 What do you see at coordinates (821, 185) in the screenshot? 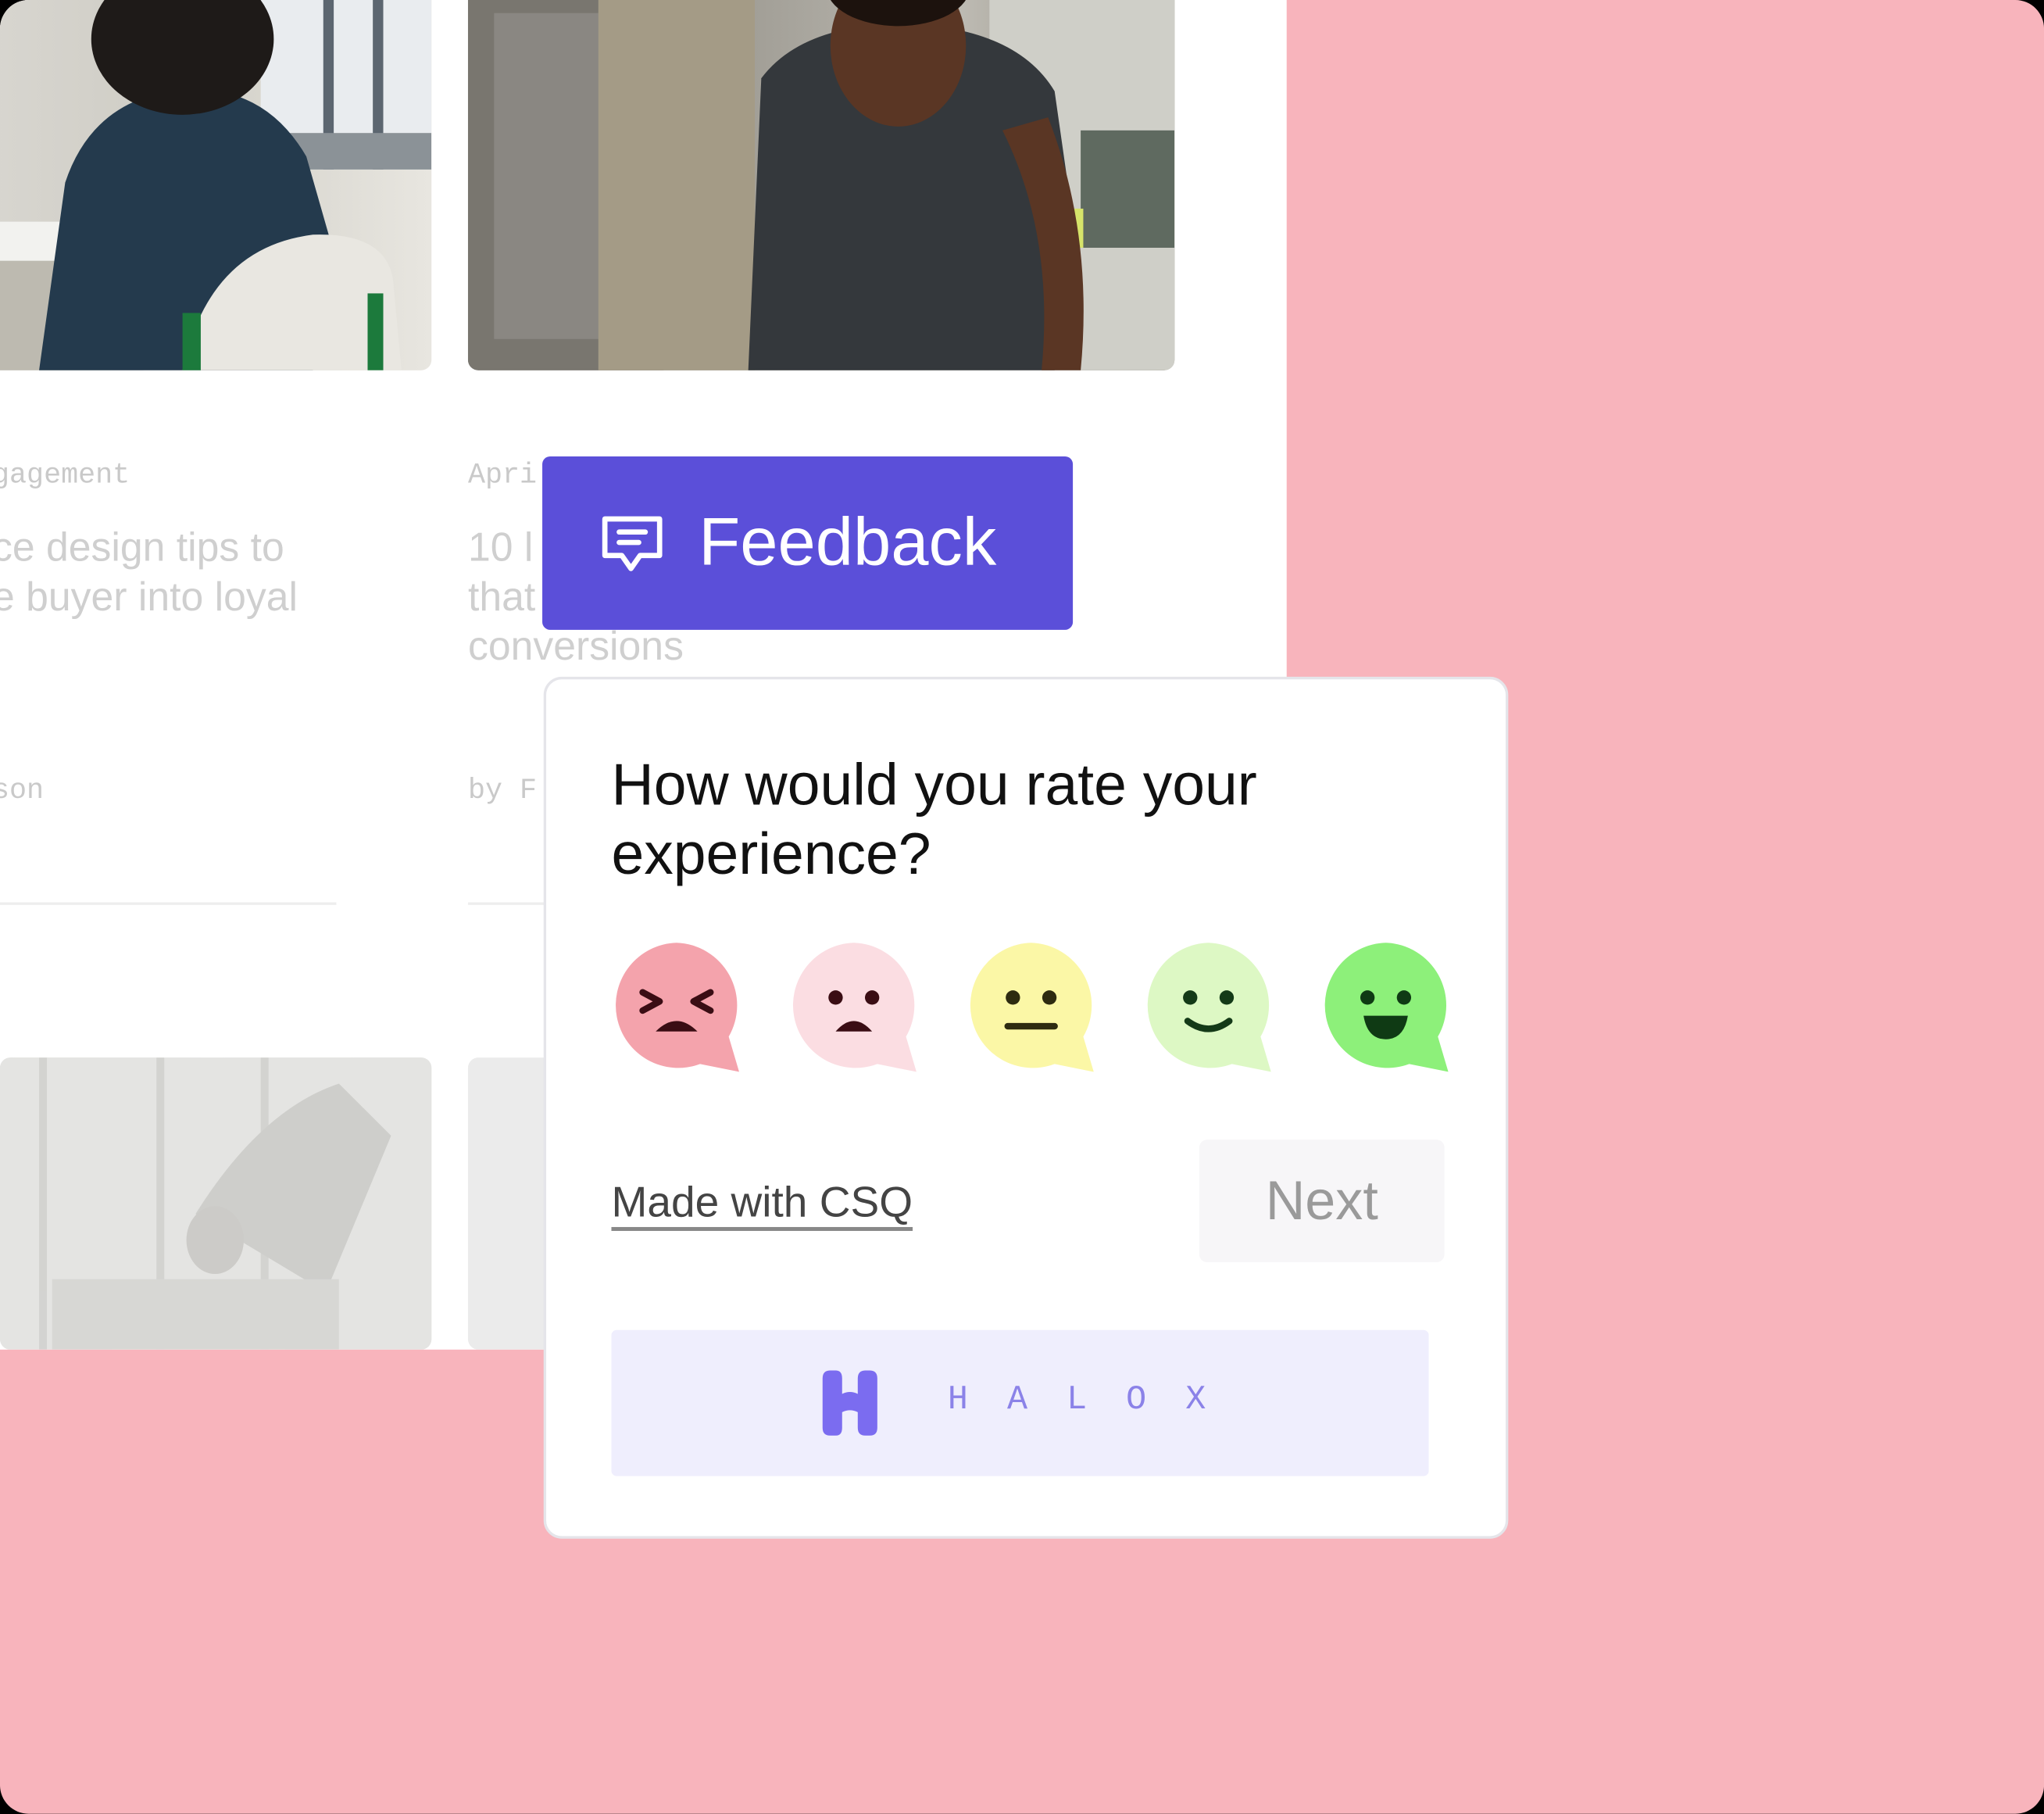
I see `article-image-man-looking-down` at bounding box center [821, 185].